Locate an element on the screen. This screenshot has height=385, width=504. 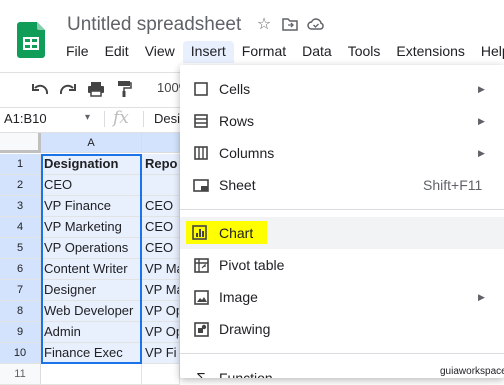
title-actions: ☆ is located at coordinates (290, 24).